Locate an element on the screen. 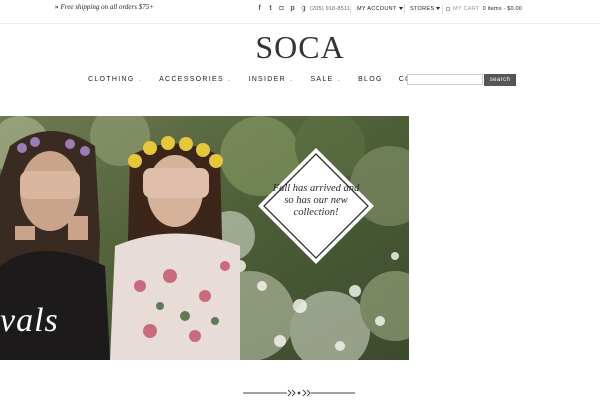 Image resolution: width=600 pixels, height=400 pixels. nav-item-clothing: CLOTHING ⌄ is located at coordinates (115, 79).